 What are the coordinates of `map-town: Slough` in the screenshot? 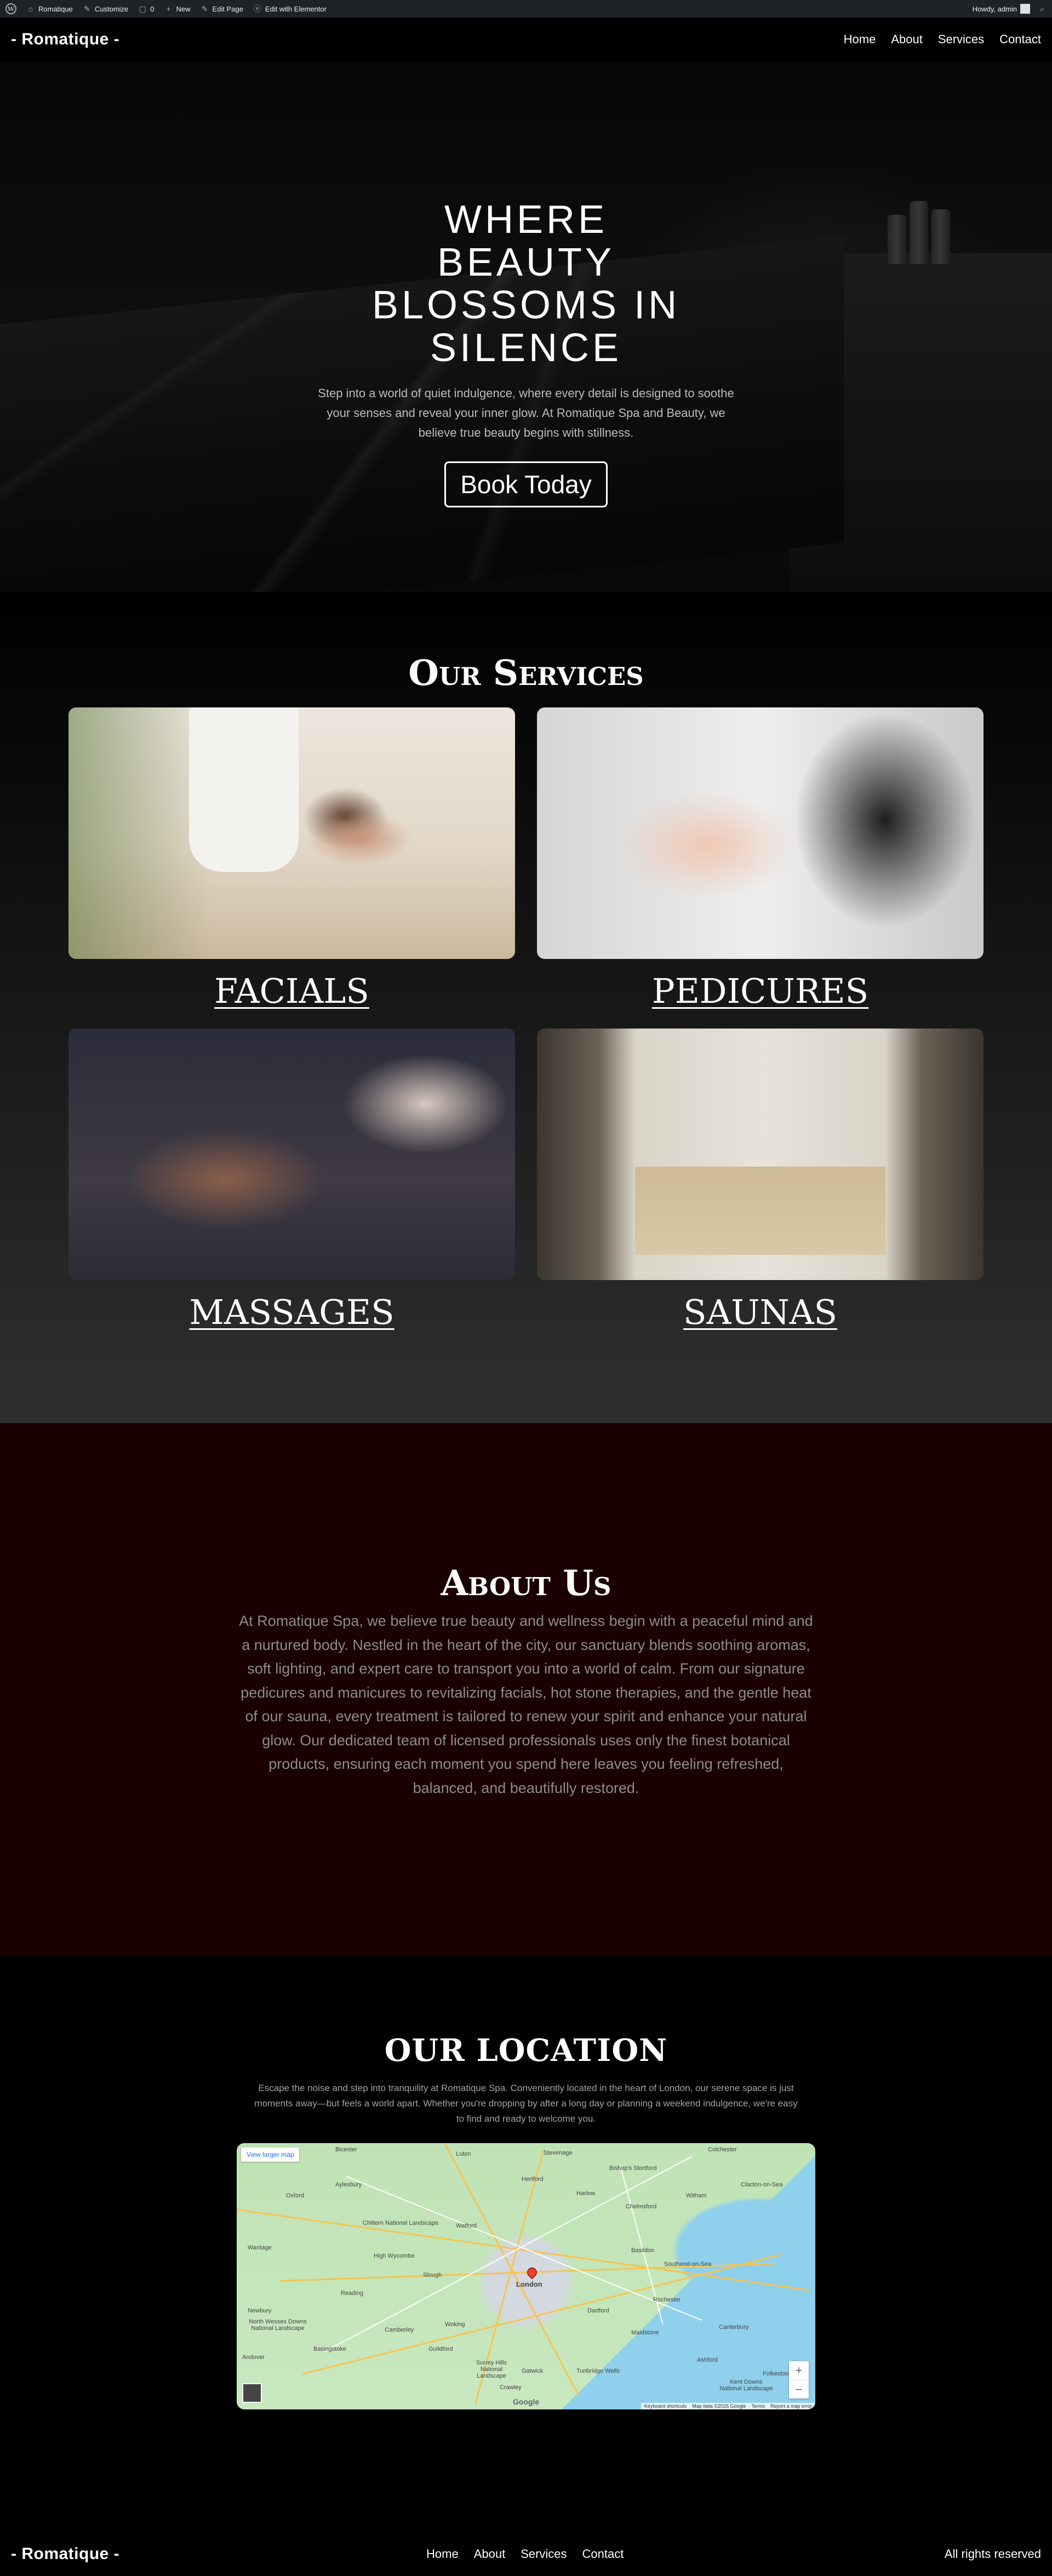 It's located at (433, 2275).